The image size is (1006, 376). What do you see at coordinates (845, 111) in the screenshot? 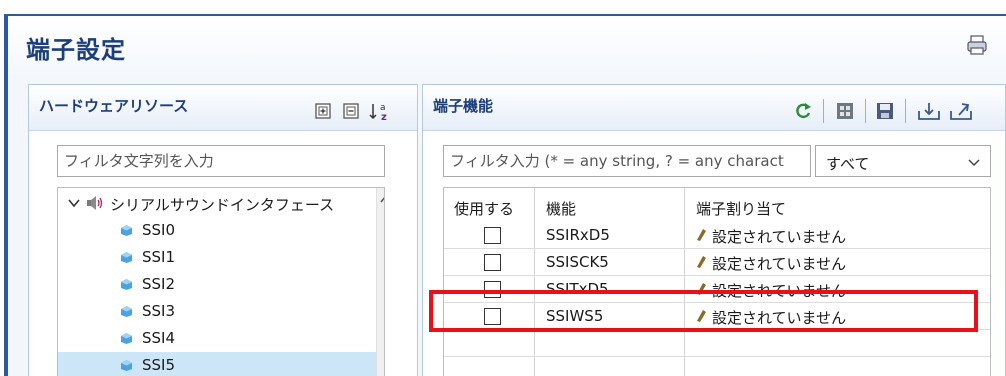
I see `grid-icon` at bounding box center [845, 111].